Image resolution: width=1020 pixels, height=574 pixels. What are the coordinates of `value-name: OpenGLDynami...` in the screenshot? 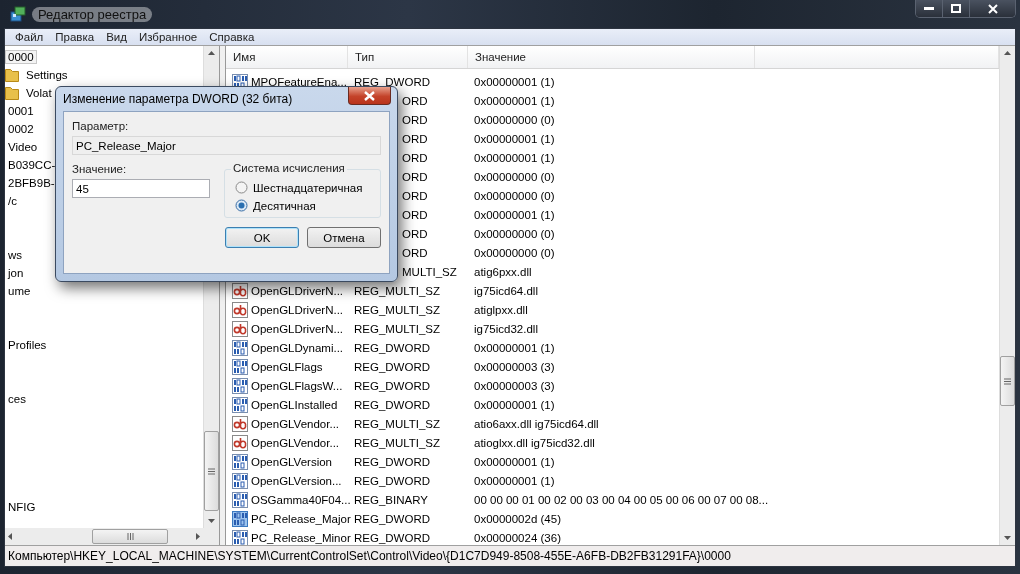 It's located at (297, 347).